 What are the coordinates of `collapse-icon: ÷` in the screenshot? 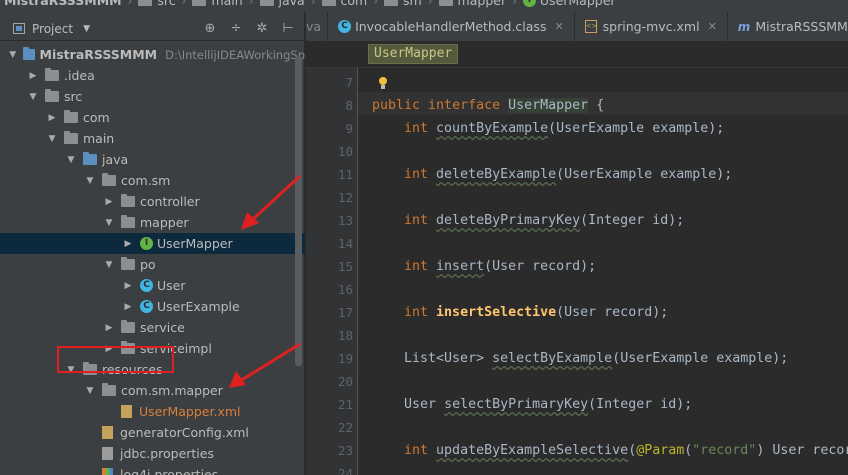 It's located at (236, 28).